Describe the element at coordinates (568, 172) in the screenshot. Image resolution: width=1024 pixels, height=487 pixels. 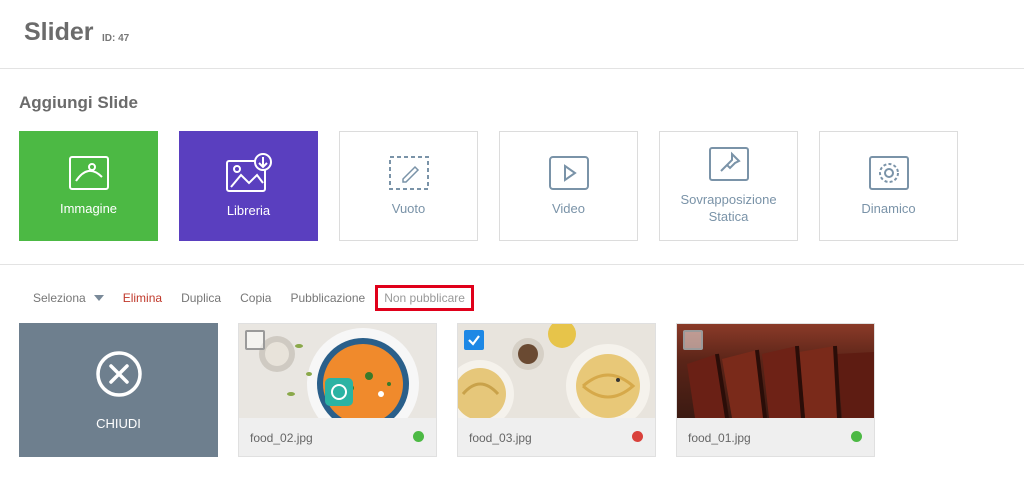
I see `video-play-icon` at that location.